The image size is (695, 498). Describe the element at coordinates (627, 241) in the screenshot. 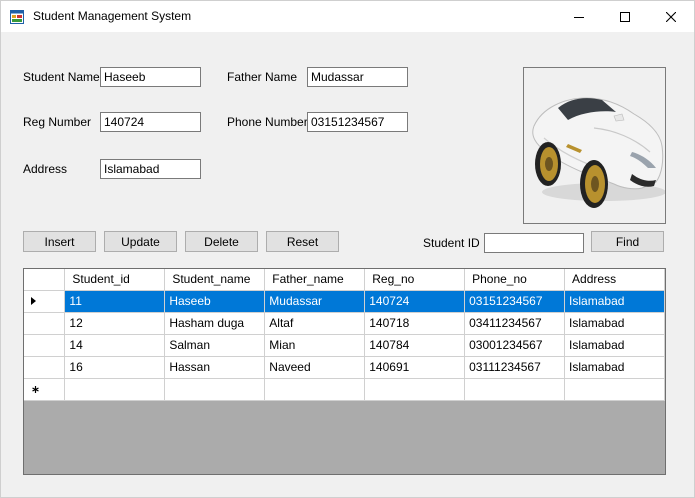

I see `find-button: Find` at that location.